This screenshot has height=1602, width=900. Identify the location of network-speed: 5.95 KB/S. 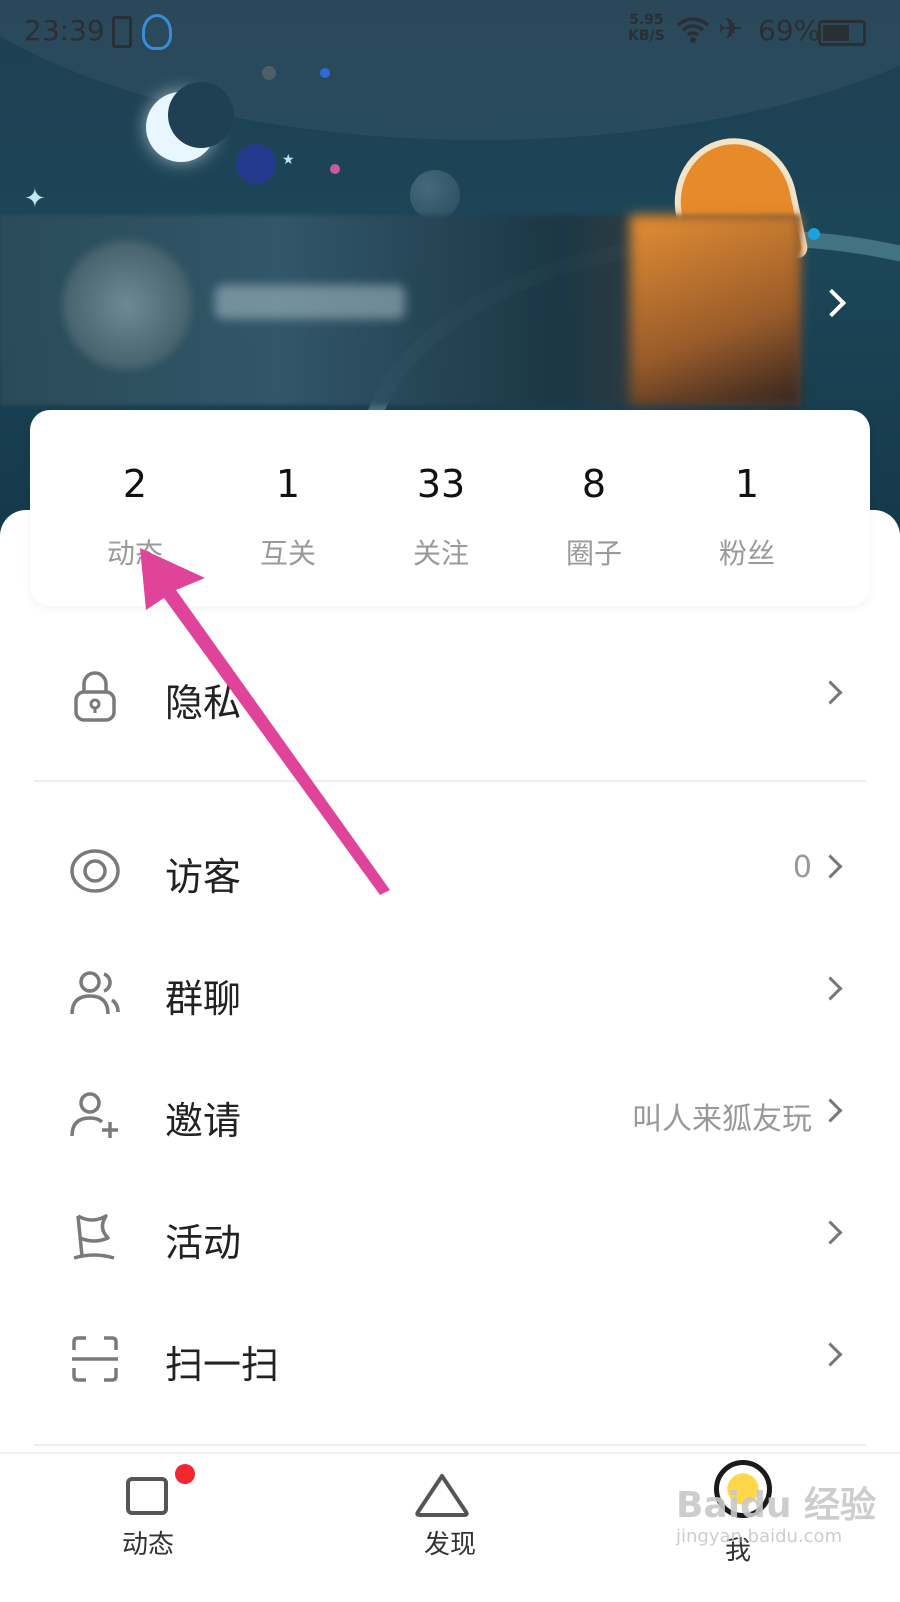
(646, 28).